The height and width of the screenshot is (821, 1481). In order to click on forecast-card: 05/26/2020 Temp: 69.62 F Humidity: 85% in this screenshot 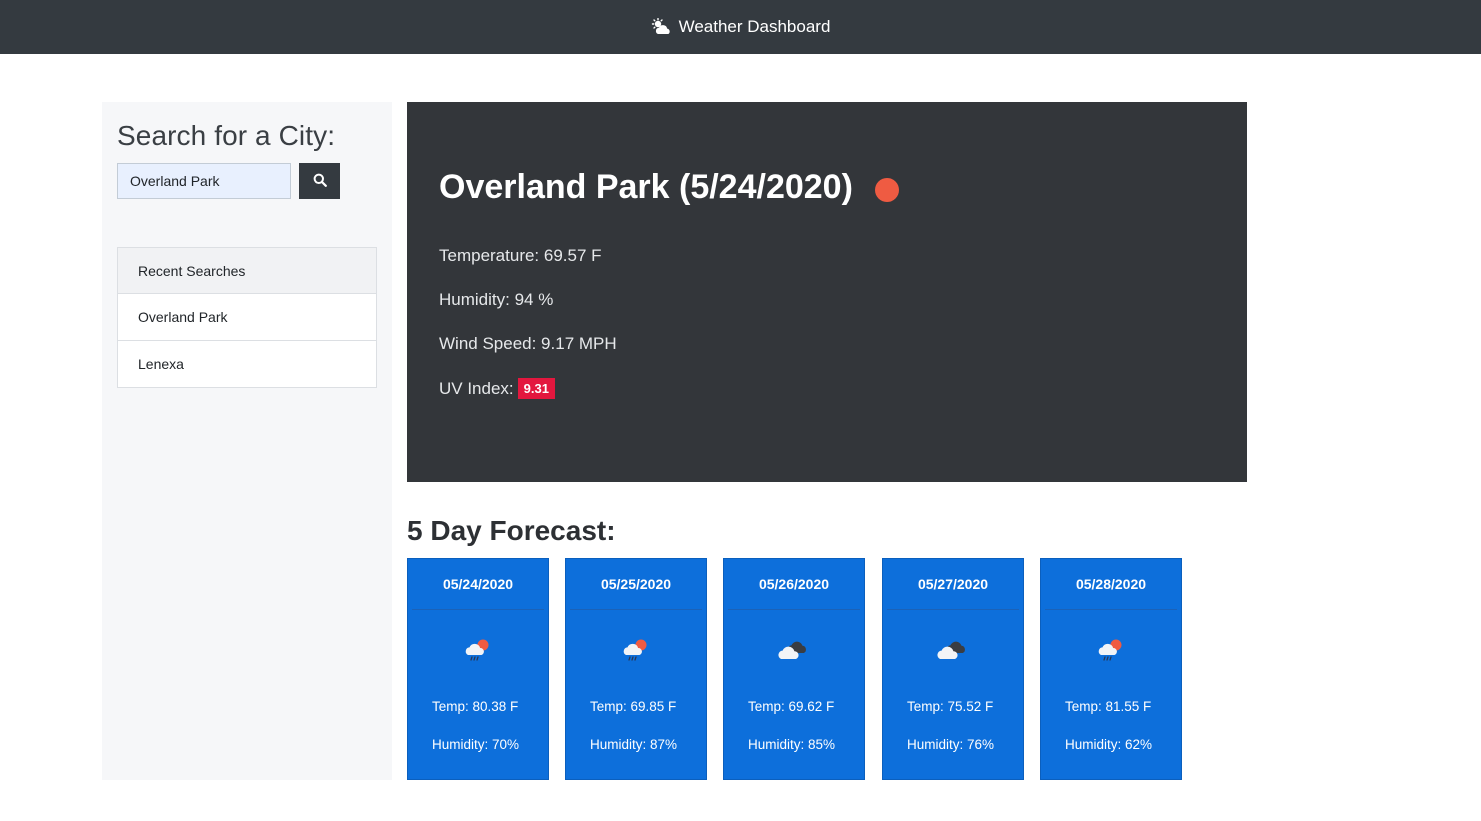, I will do `click(794, 669)`.